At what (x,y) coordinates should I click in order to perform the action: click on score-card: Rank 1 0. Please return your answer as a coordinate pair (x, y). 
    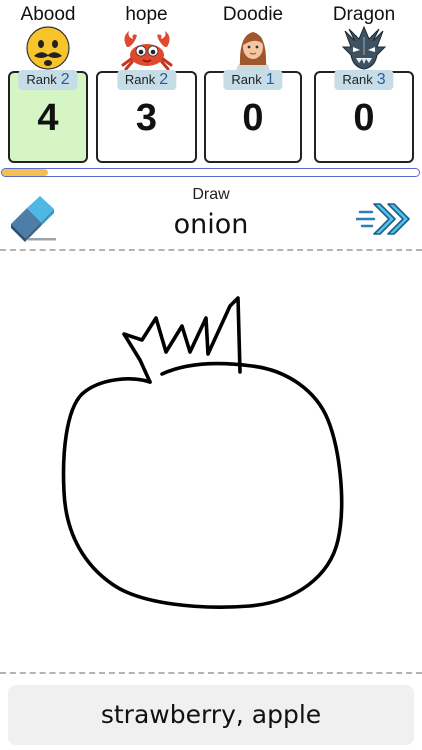
    Looking at the image, I should click on (253, 116).